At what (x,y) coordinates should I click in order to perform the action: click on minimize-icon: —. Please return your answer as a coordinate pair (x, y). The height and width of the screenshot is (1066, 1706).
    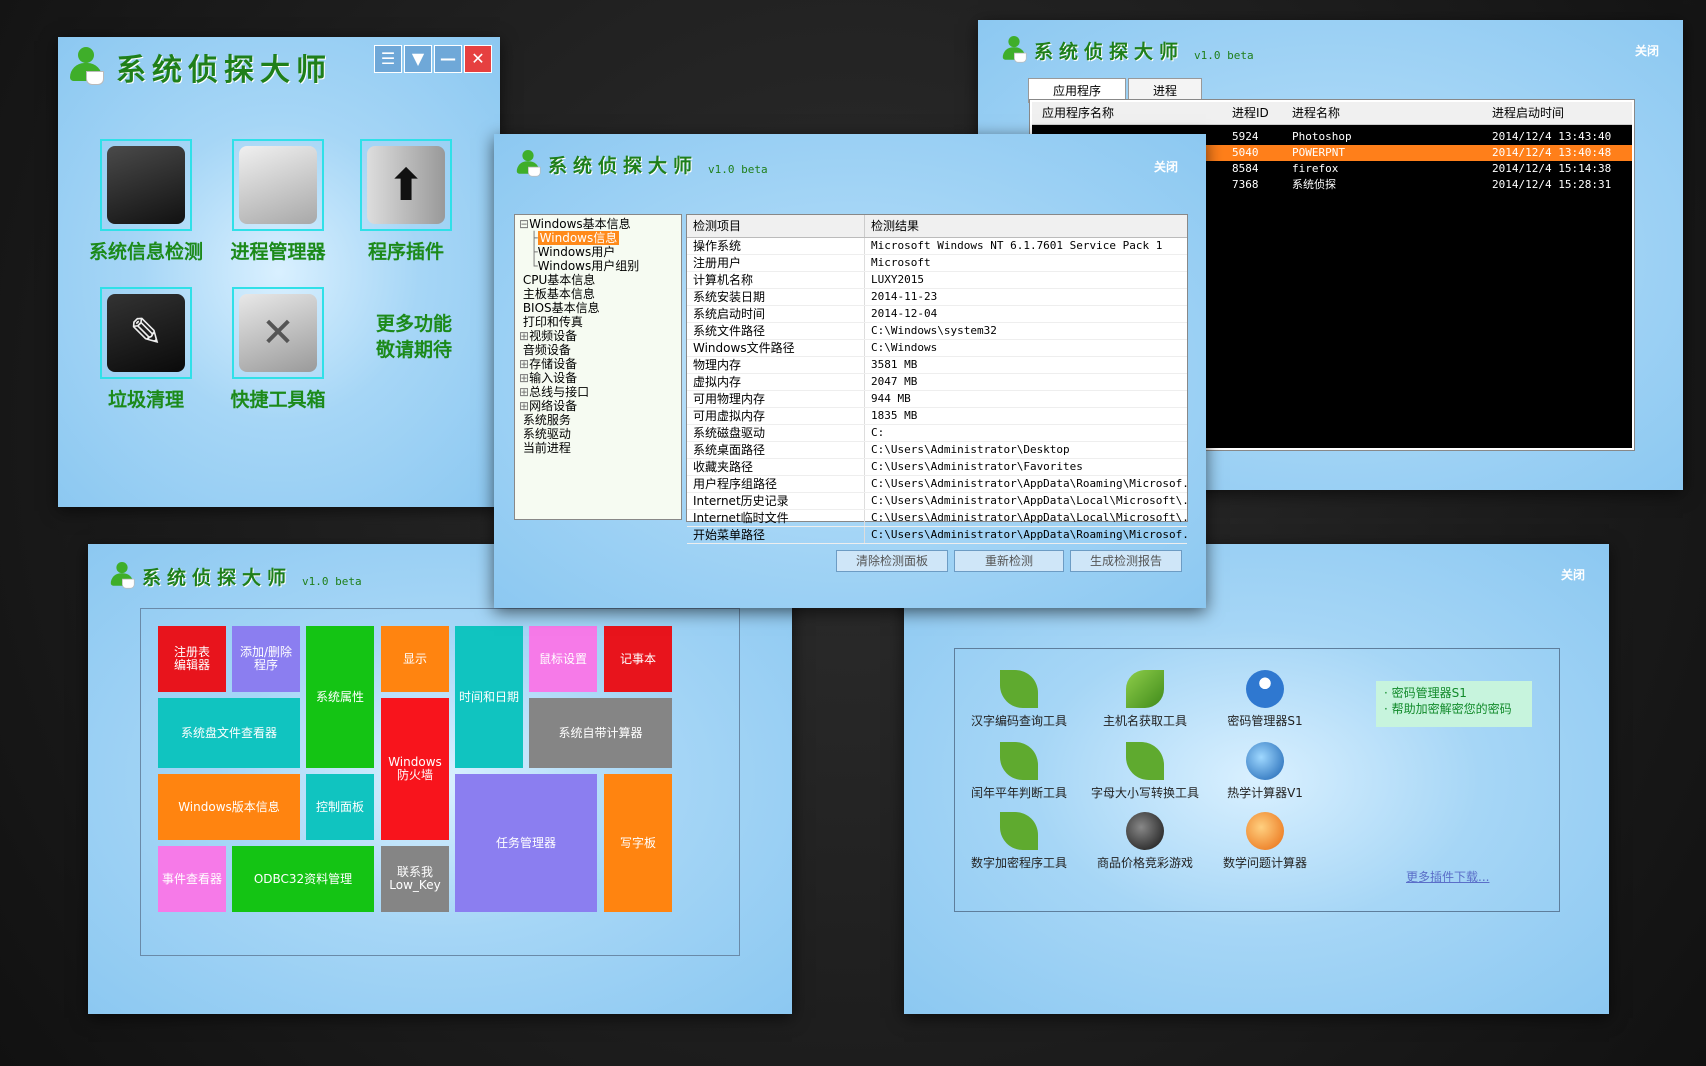
    Looking at the image, I should click on (448, 59).